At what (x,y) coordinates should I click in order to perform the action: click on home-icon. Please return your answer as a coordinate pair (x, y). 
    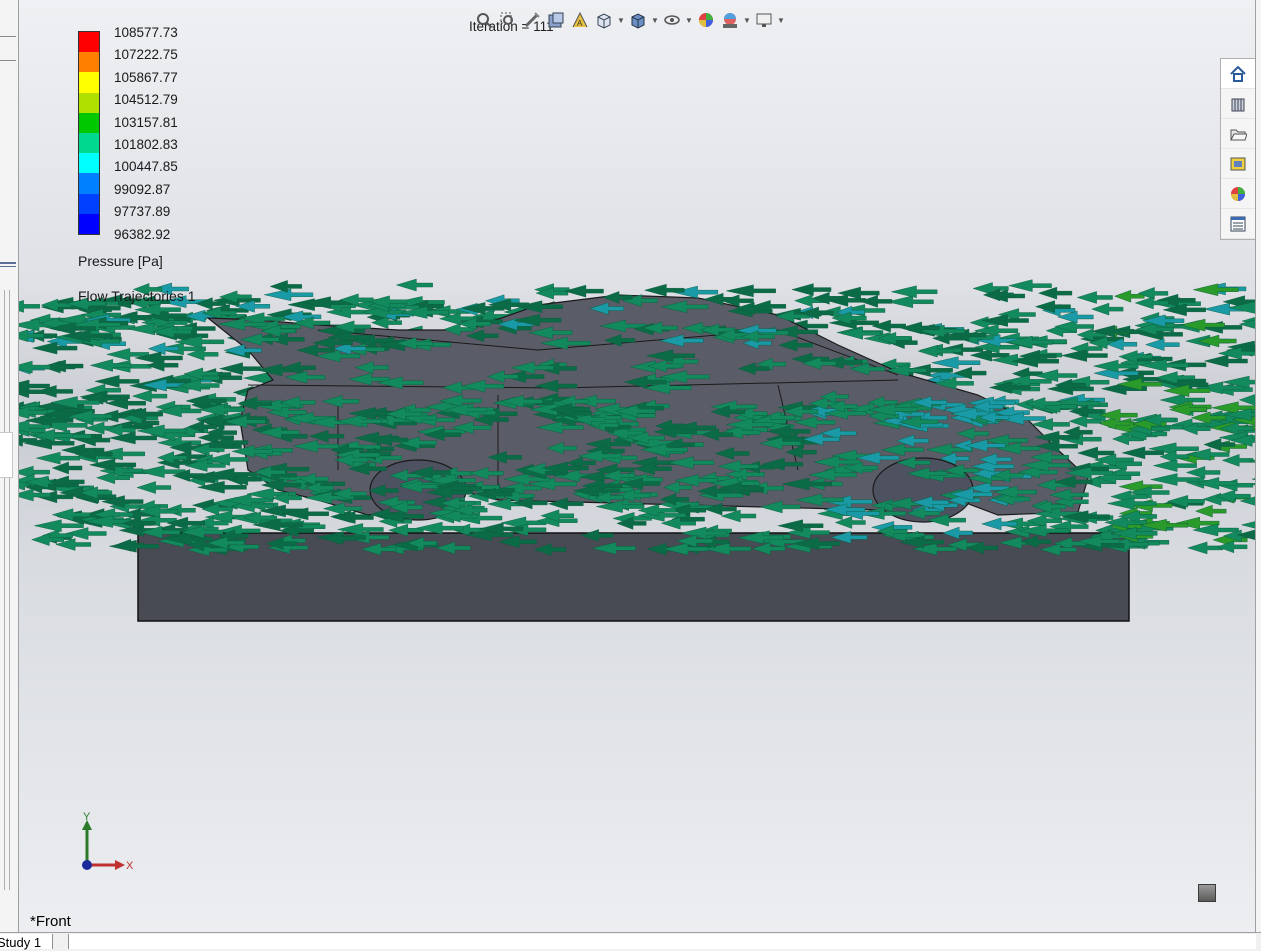
    Looking at the image, I should click on (1238, 74).